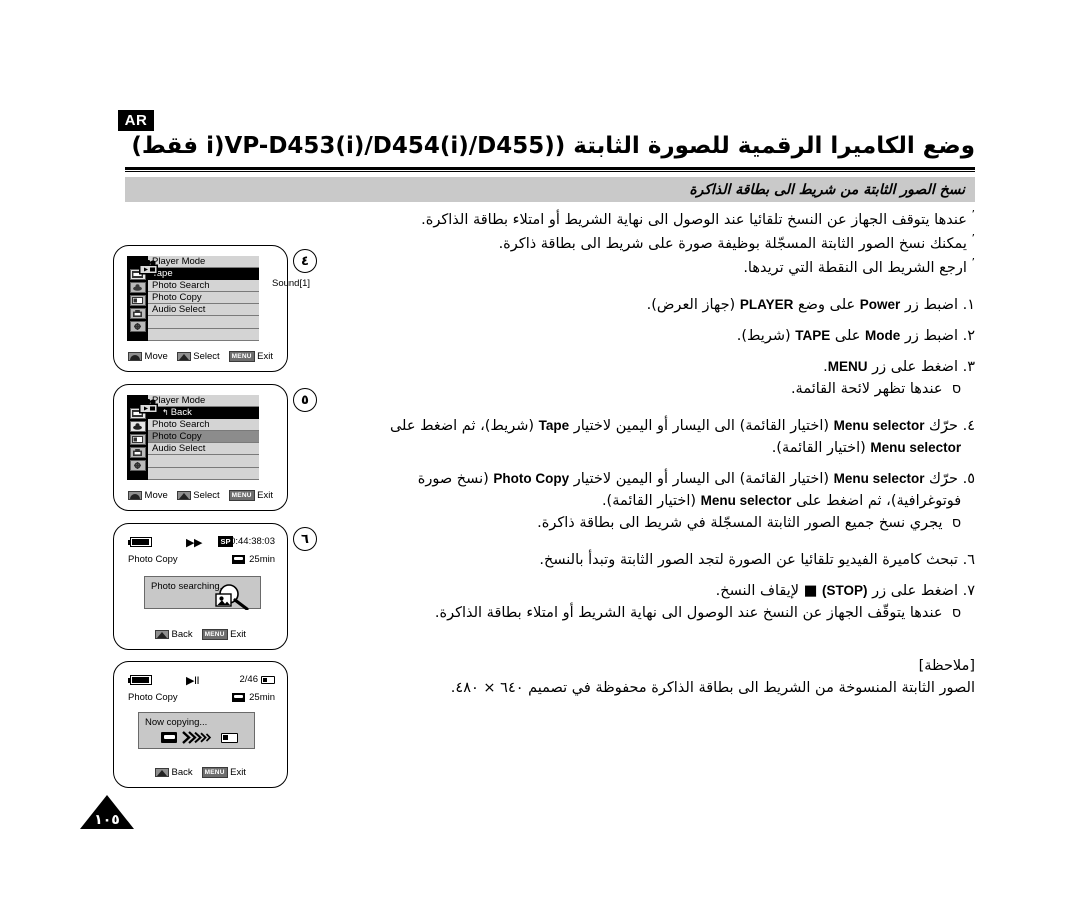 The height and width of the screenshot is (908, 1080). I want to click on menu-title: Player Mode, so click(203, 401).